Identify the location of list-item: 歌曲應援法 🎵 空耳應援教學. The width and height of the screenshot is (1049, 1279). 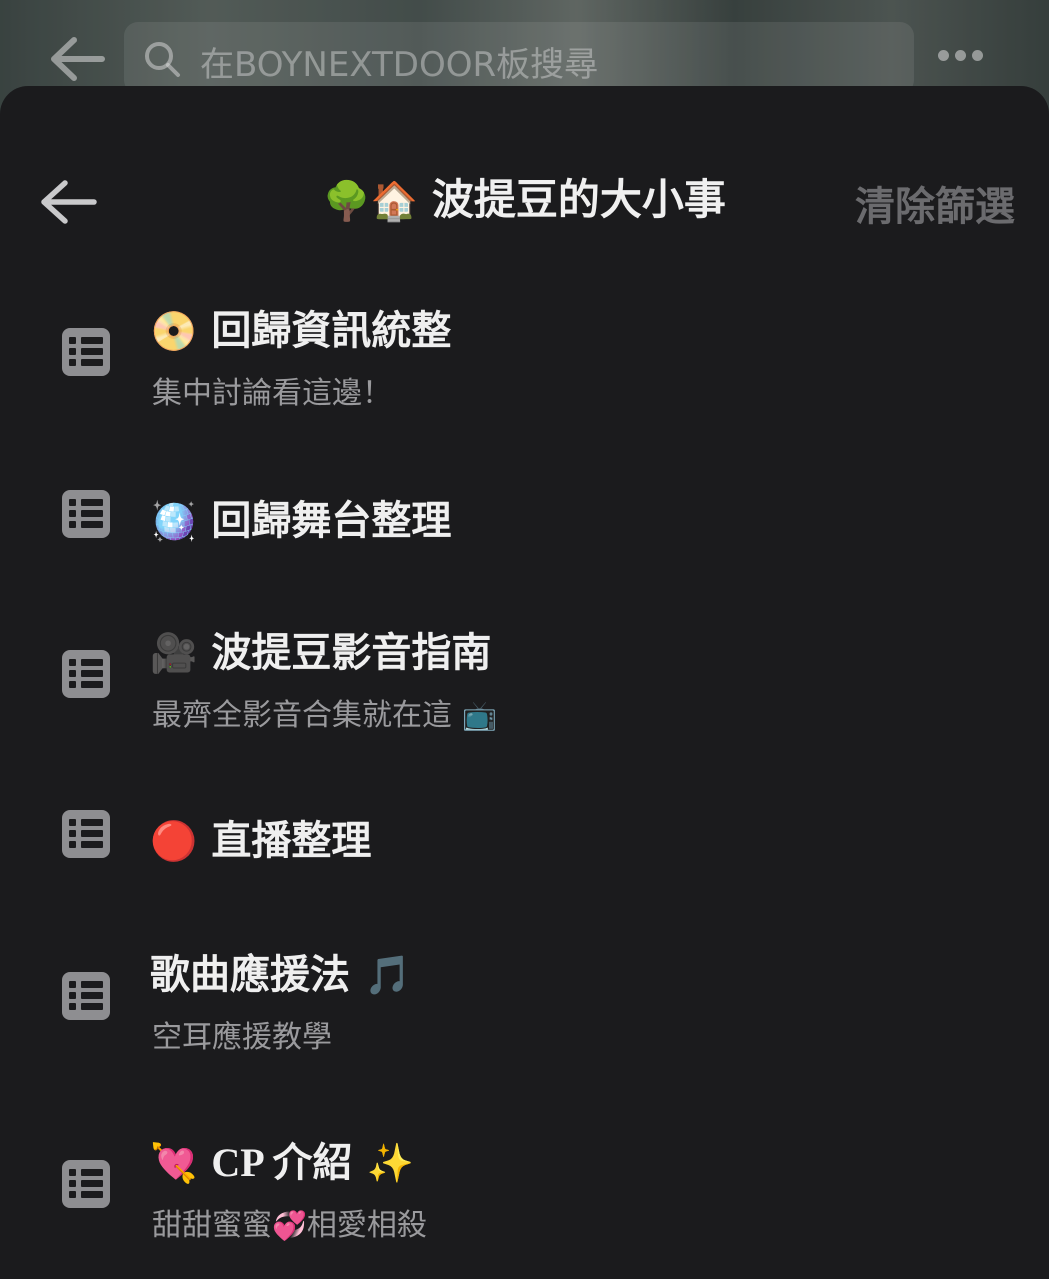
(524, 999).